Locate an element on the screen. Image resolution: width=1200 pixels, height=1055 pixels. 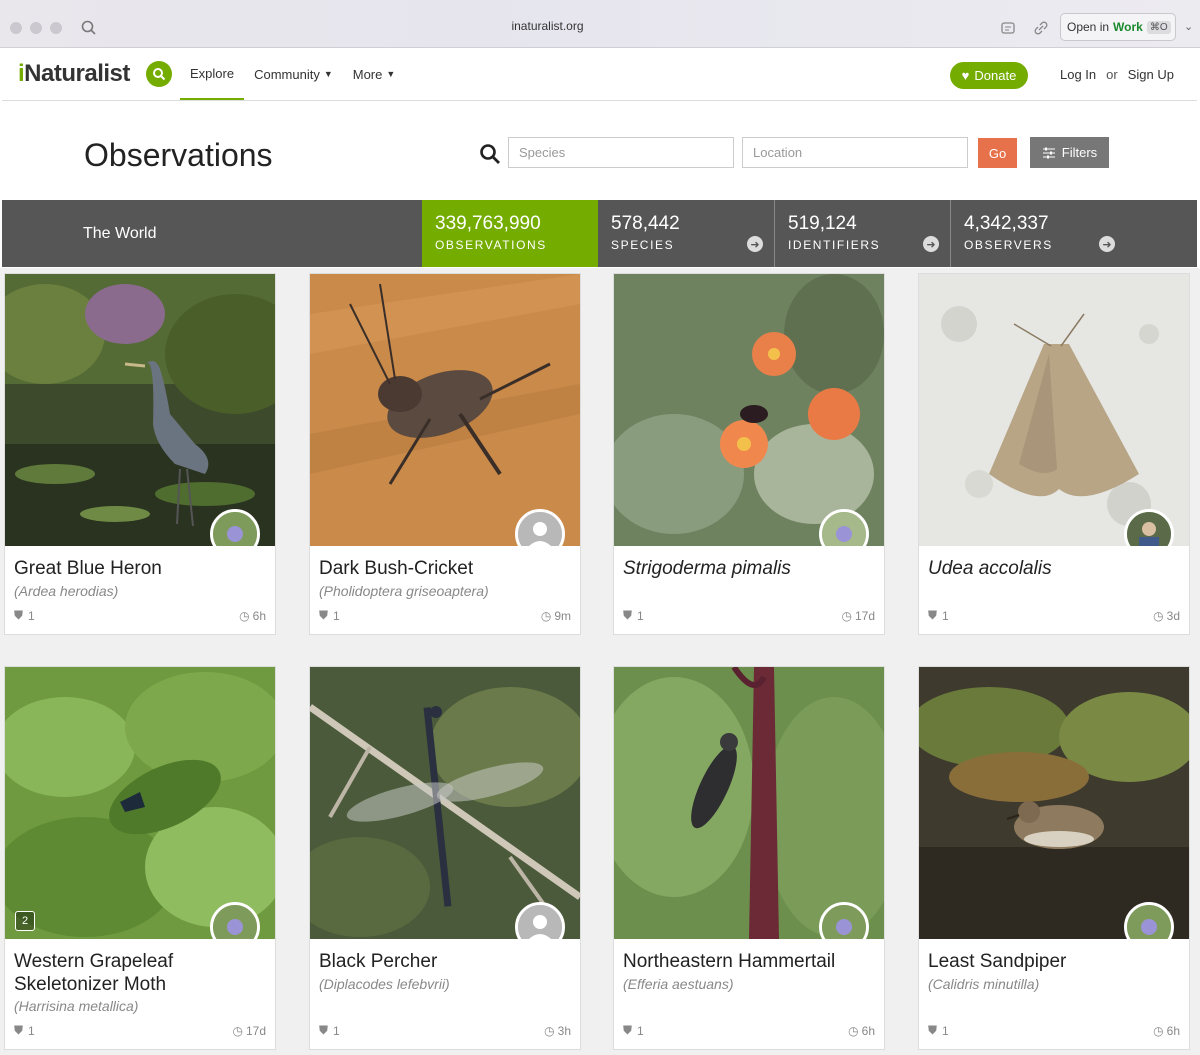
observation-meta: ⛊ 1 ◷ 3h is located at coordinates (445, 1030).